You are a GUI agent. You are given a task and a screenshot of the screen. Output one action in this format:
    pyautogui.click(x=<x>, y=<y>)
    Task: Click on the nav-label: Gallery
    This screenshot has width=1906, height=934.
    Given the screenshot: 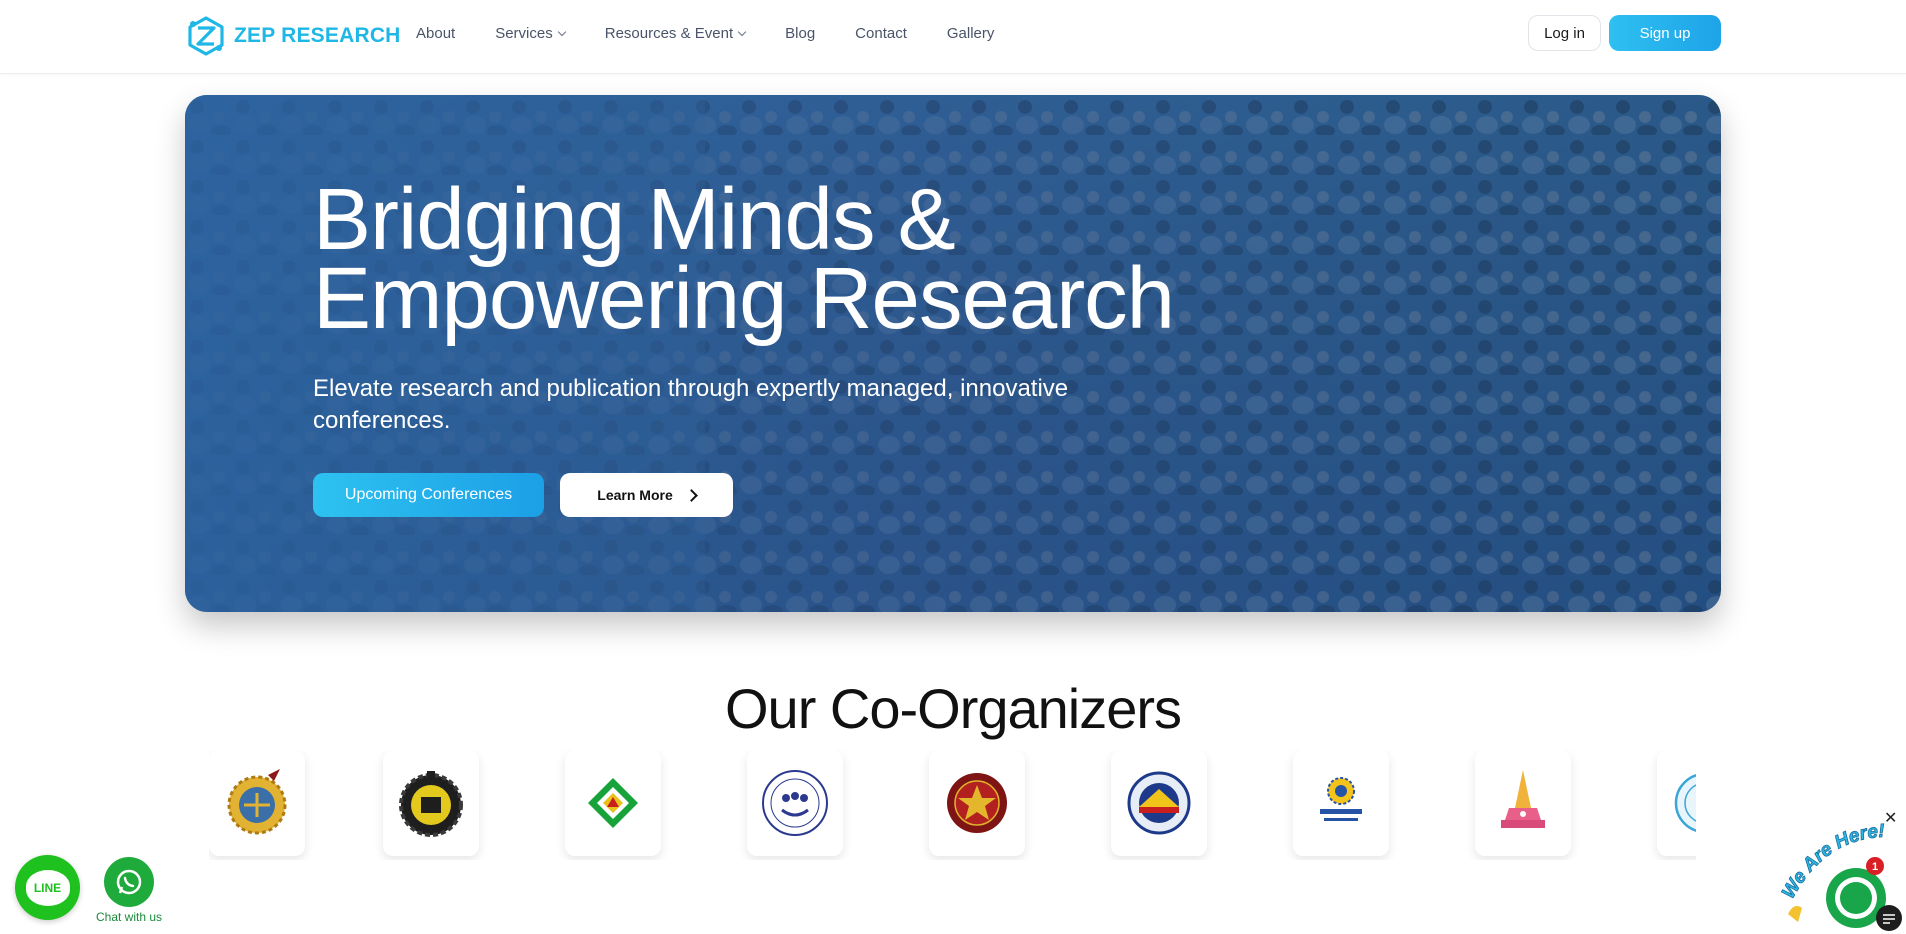 What is the action you would take?
    pyautogui.click(x=970, y=33)
    